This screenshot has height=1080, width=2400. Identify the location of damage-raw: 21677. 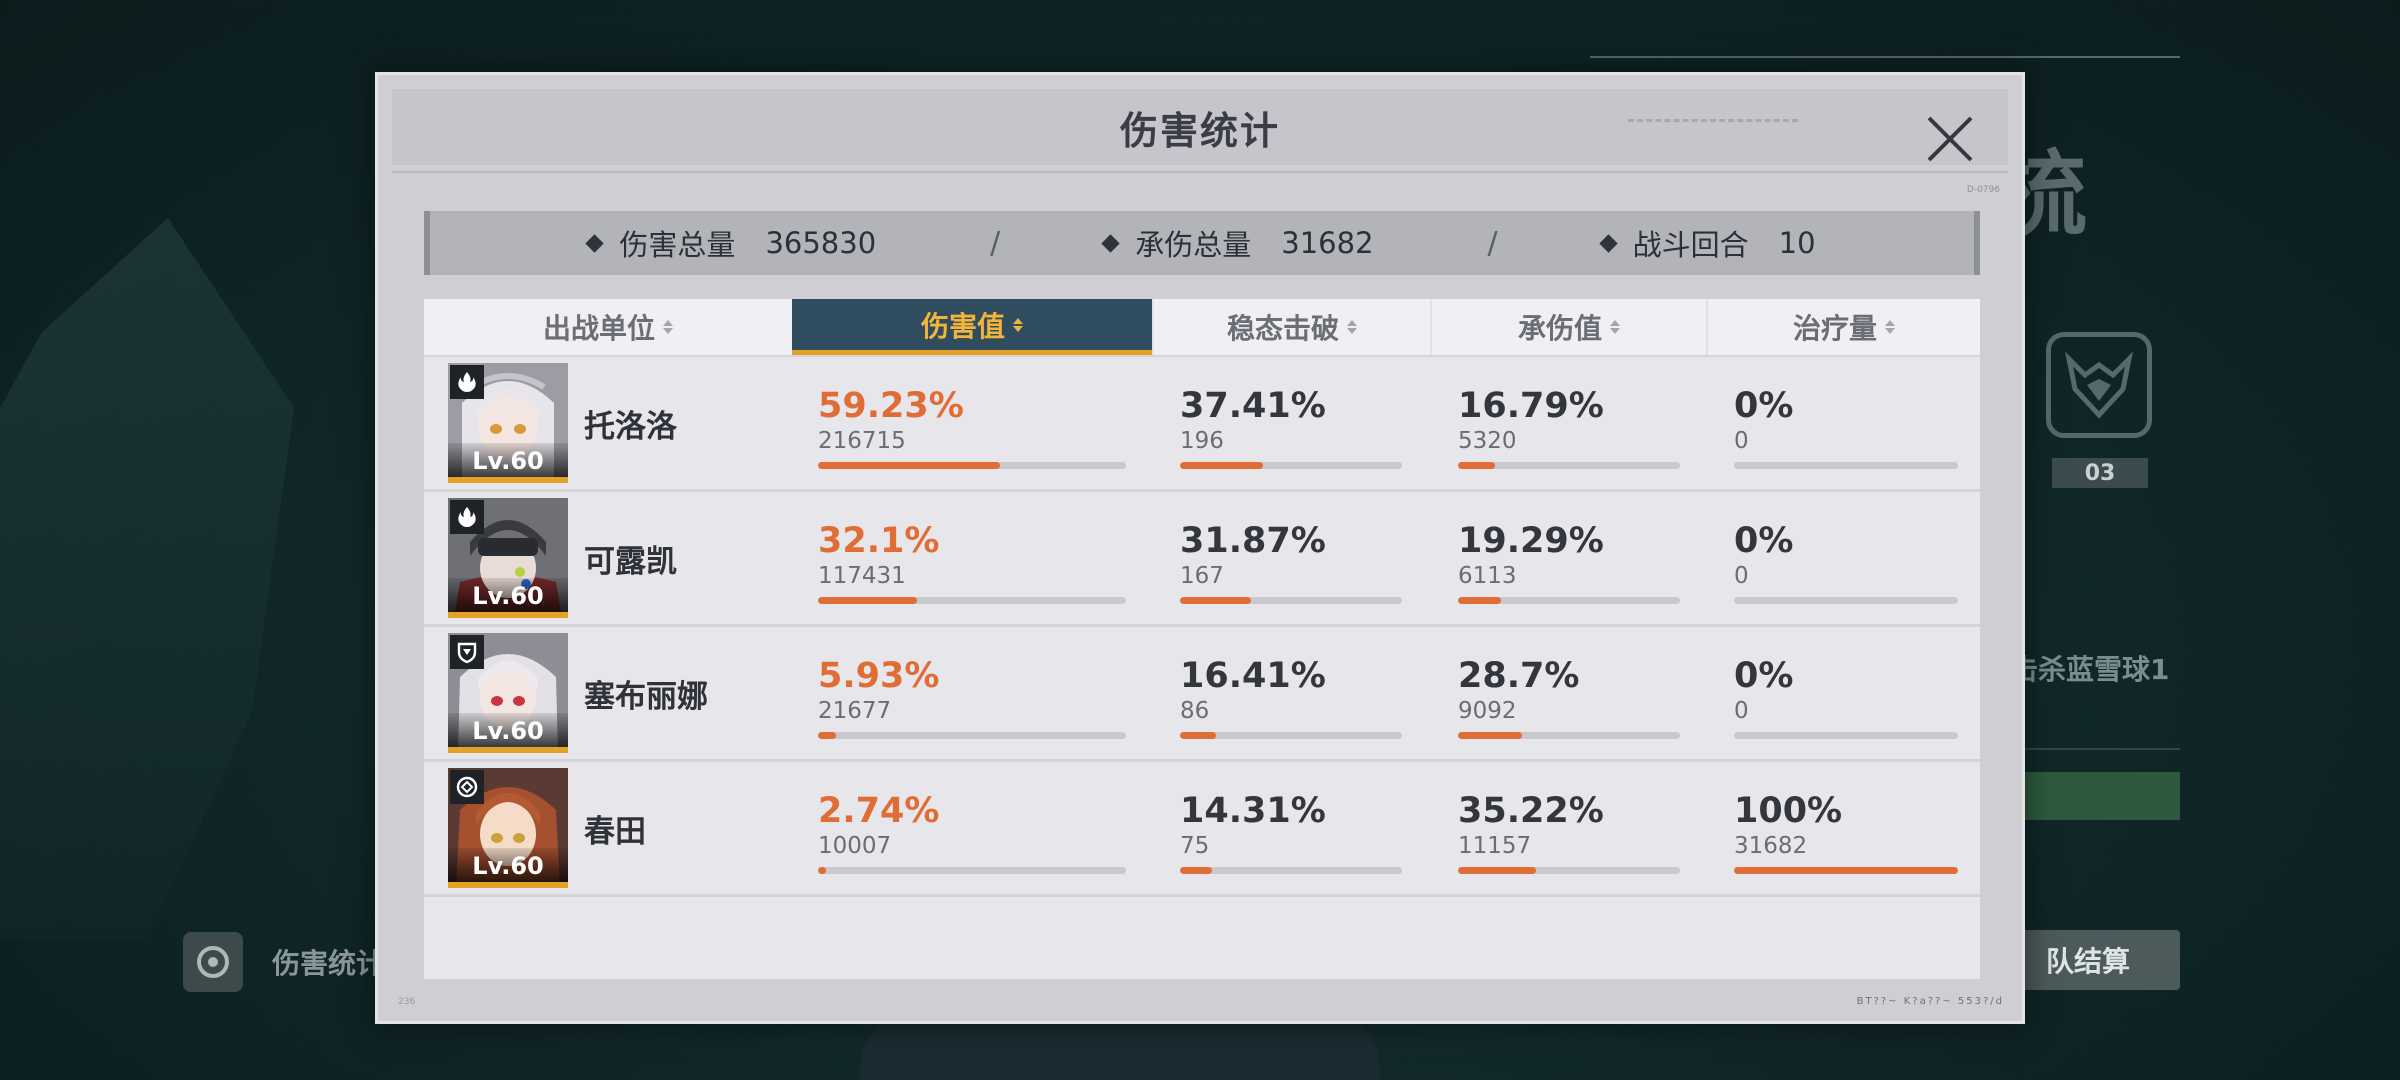
(855, 710).